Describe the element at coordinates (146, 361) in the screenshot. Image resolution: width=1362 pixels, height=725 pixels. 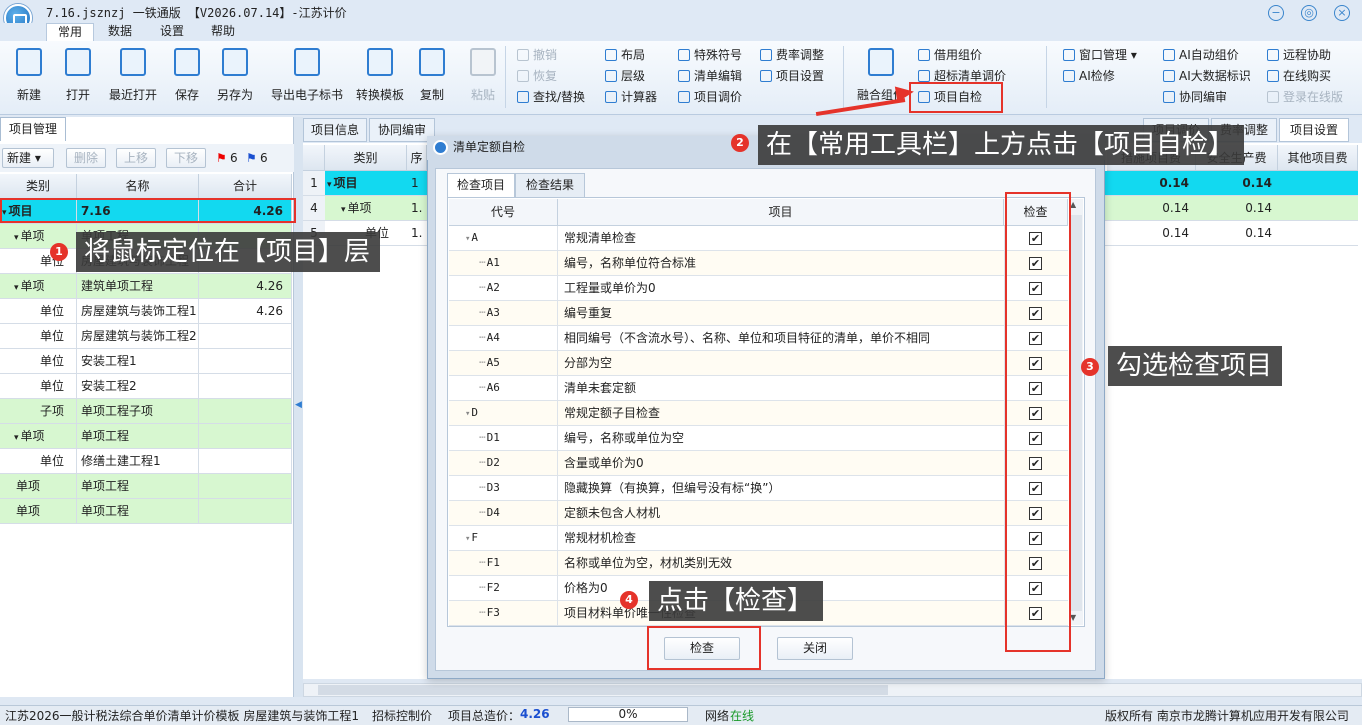
I see `table-row: 单位 安装工程1` at that location.